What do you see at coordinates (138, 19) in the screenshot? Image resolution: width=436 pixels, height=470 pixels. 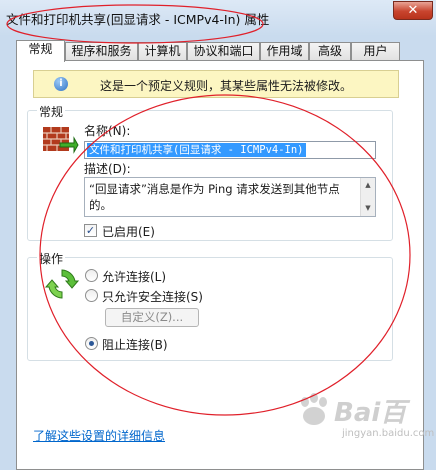 I see `window-title: 文件和打印机共享(回显请求 - ICMPv4-In) 属性` at bounding box center [138, 19].